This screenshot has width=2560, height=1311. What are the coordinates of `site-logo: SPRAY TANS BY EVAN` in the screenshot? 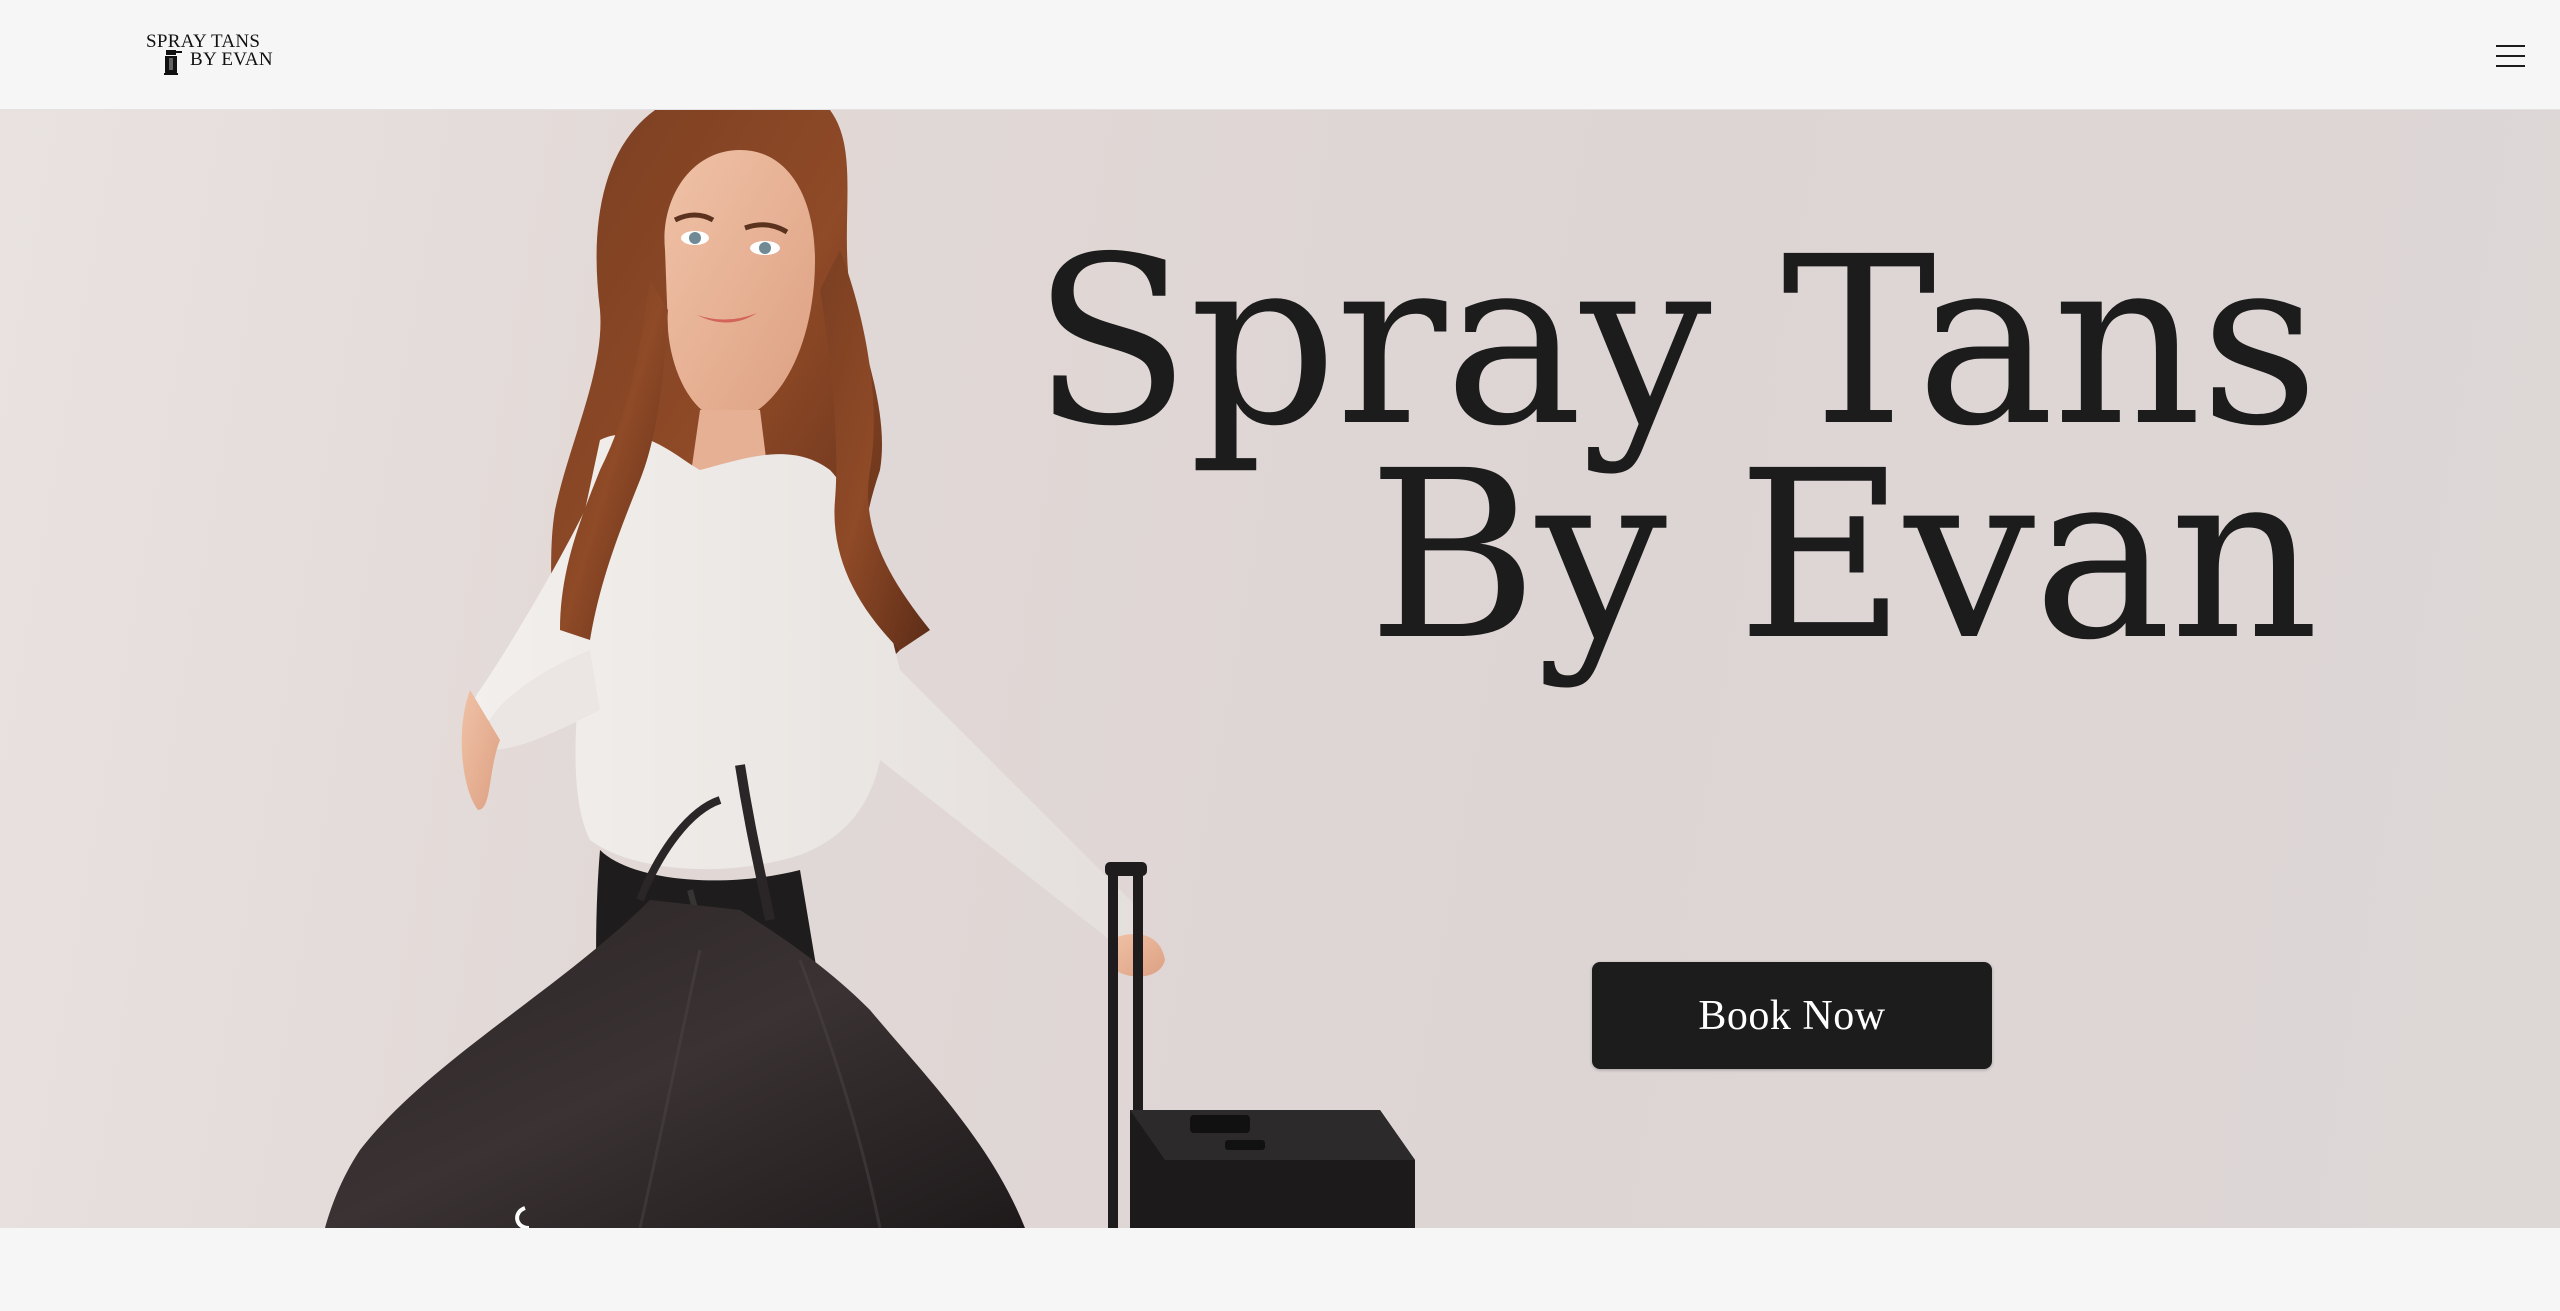 It's located at (211, 57).